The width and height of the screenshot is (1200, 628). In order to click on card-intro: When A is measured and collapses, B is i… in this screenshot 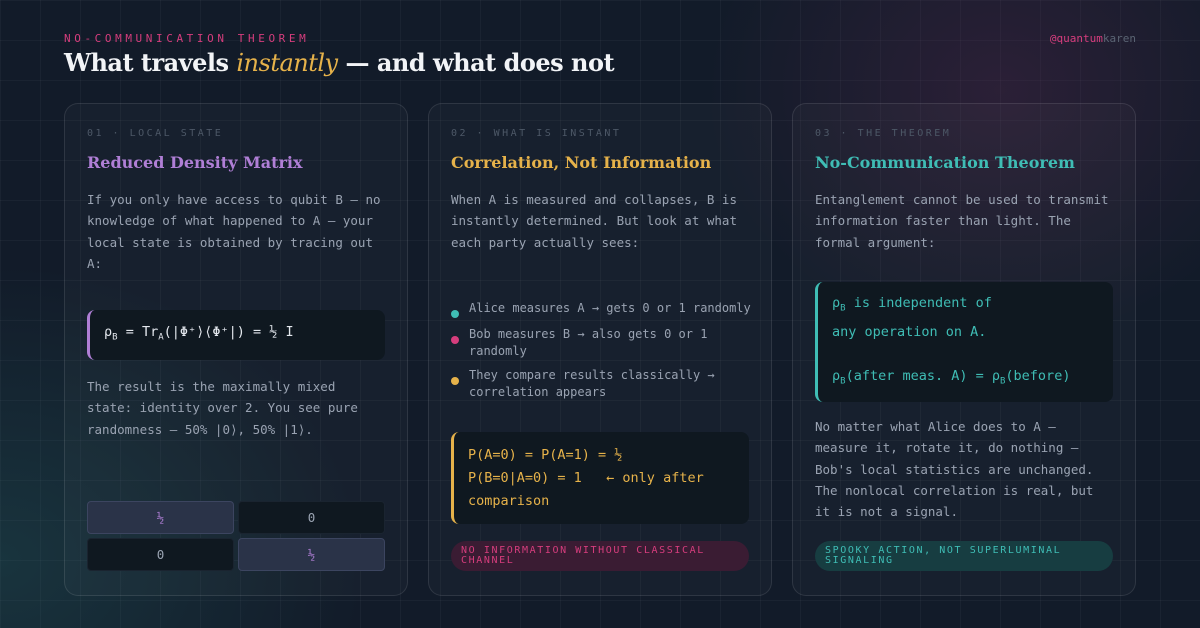, I will do `click(594, 221)`.